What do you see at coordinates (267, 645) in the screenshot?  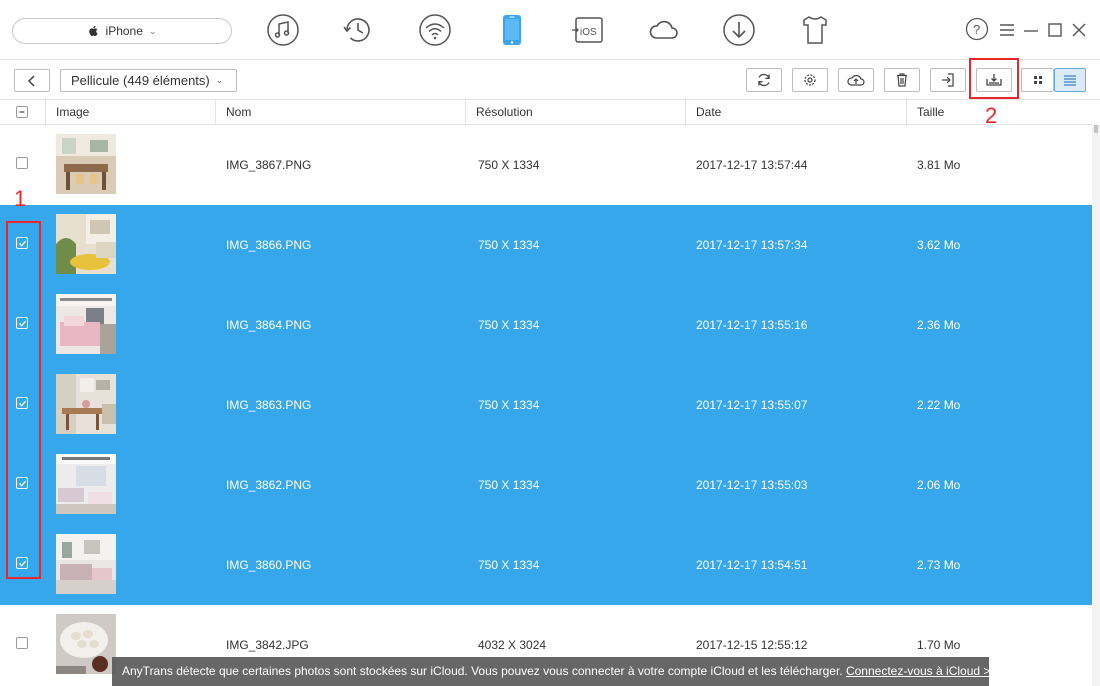 I see `row-name: IMG_3842.JPG` at bounding box center [267, 645].